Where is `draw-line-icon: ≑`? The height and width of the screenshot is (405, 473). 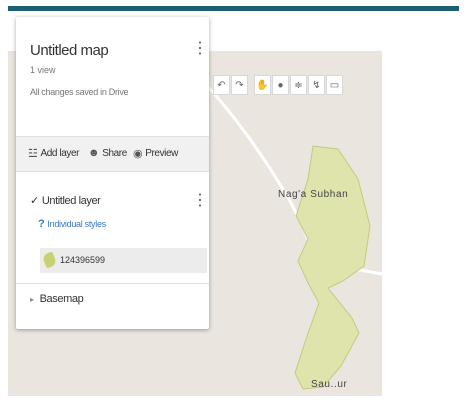 draw-line-icon: ≑ is located at coordinates (298, 85).